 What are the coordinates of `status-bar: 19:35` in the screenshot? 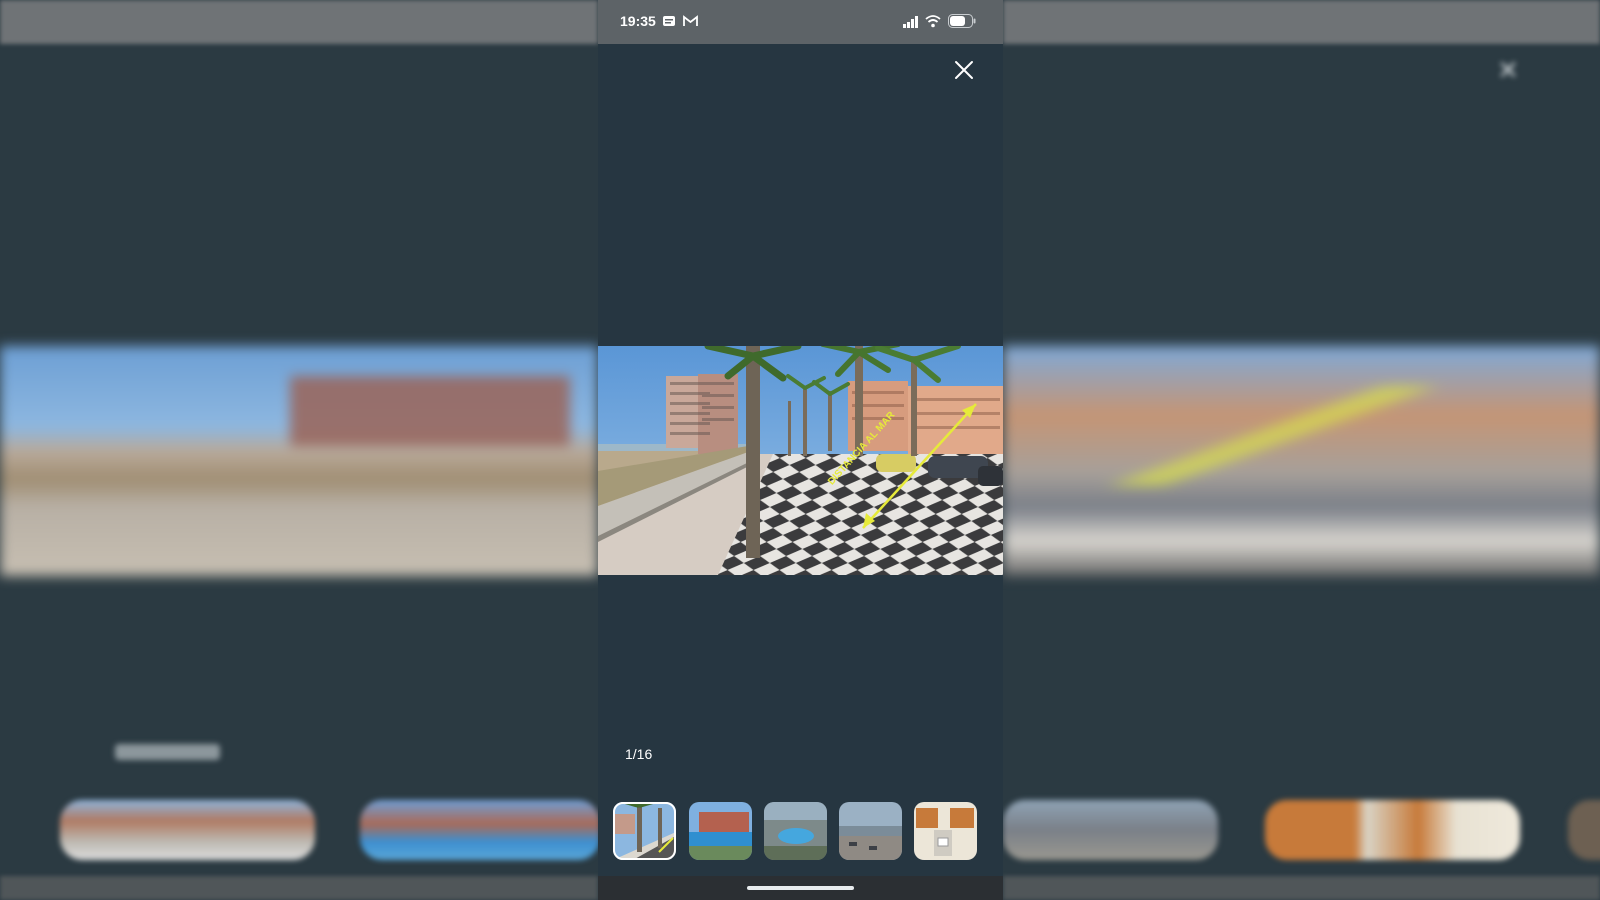 It's located at (800, 22).